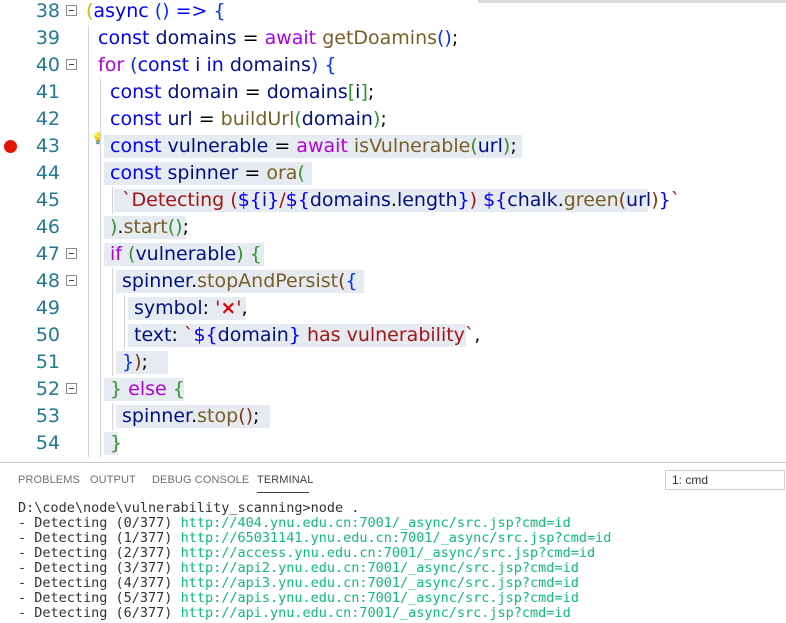 The height and width of the screenshot is (623, 786). What do you see at coordinates (191, 308) in the screenshot?
I see `code-text: symbol: '×',` at bounding box center [191, 308].